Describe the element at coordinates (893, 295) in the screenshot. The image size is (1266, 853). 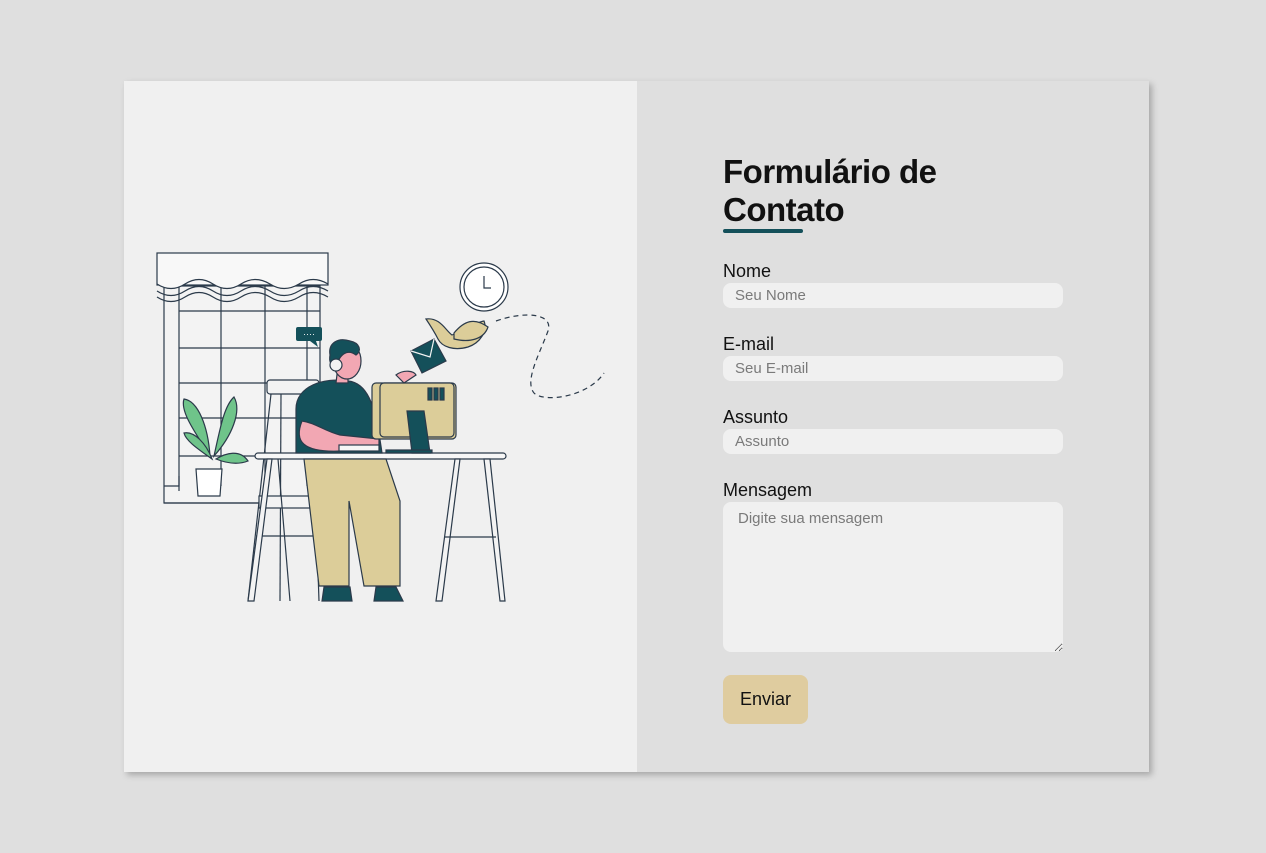
I see `name-field` at that location.